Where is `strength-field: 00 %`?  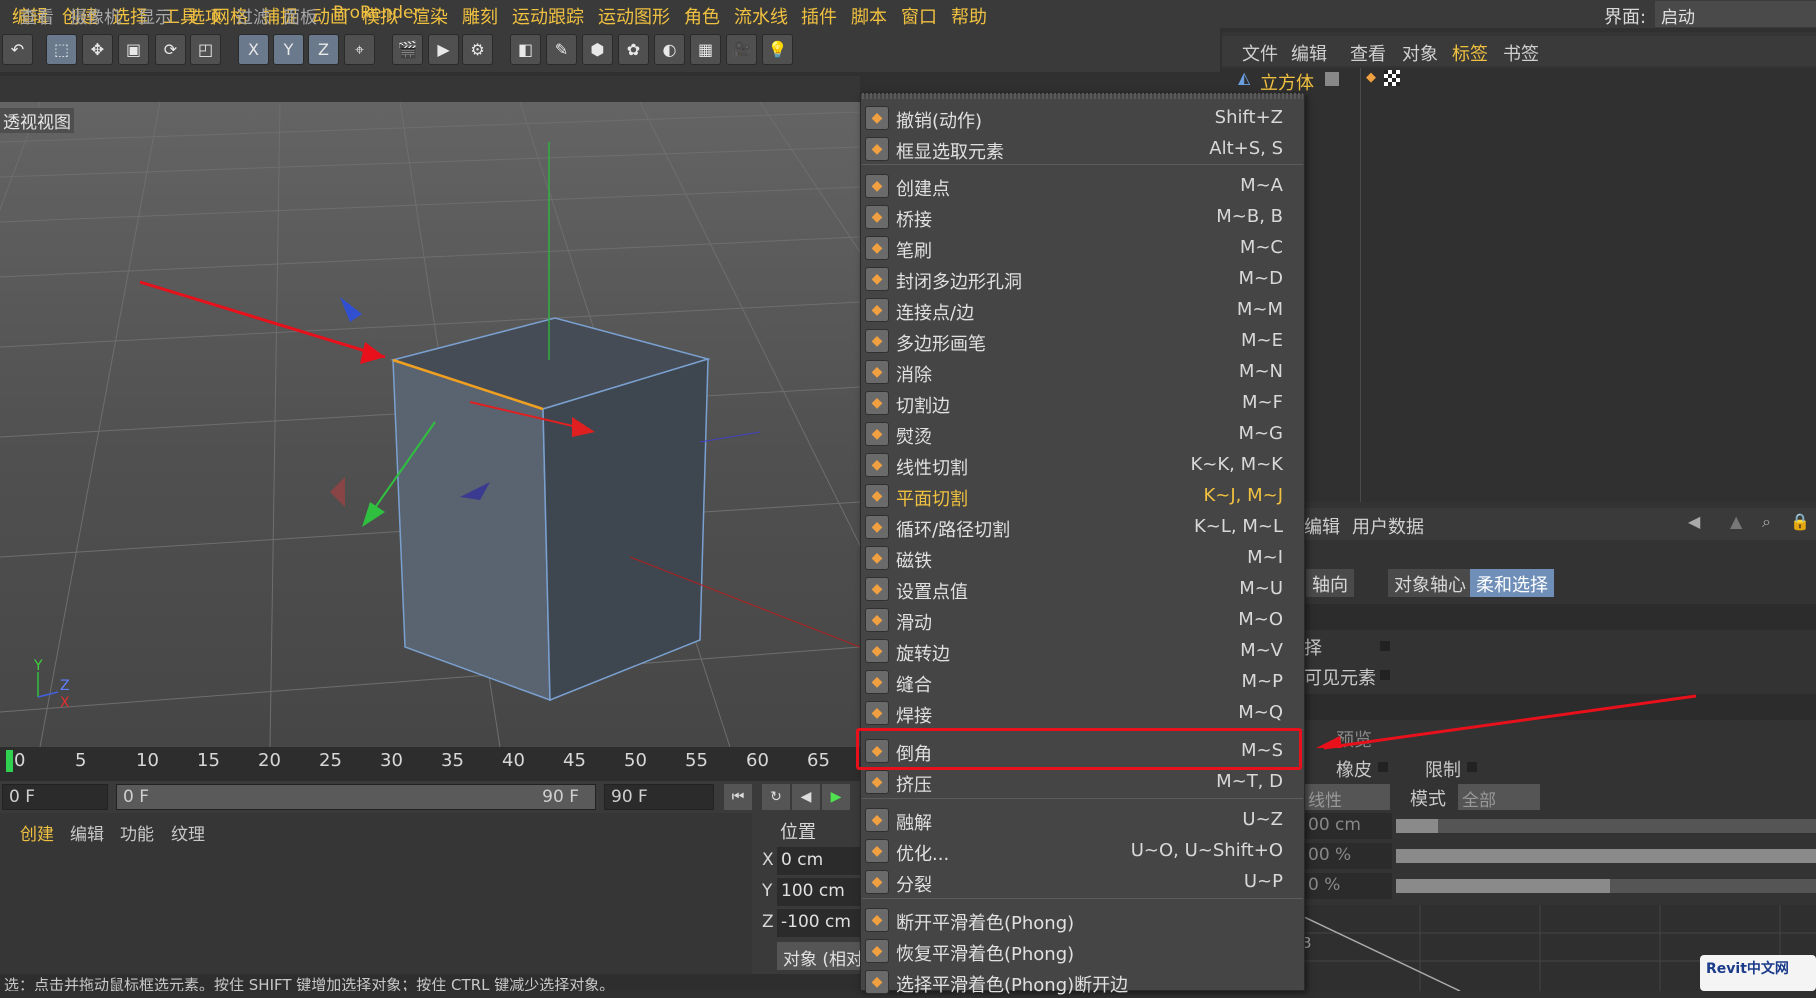 strength-field: 00 % is located at coordinates (1348, 856).